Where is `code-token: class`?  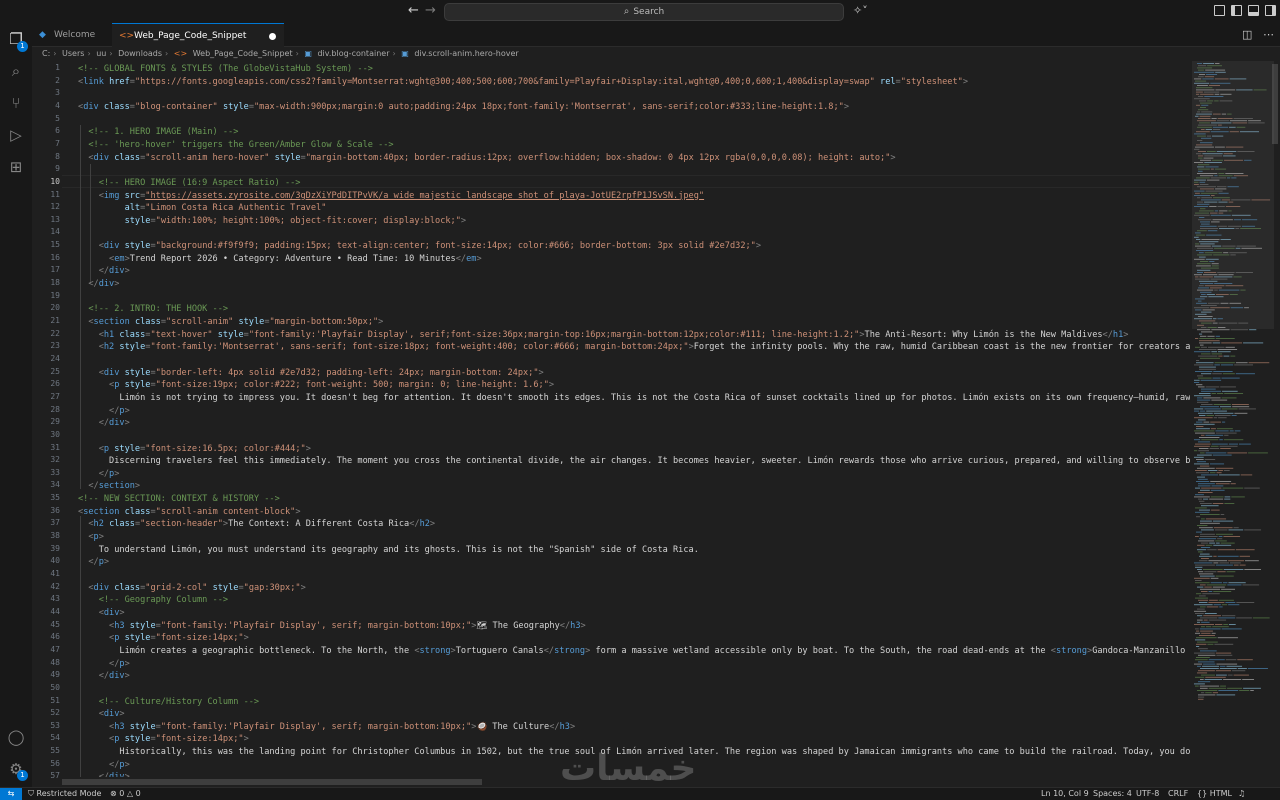
code-token: class is located at coordinates (137, 511).